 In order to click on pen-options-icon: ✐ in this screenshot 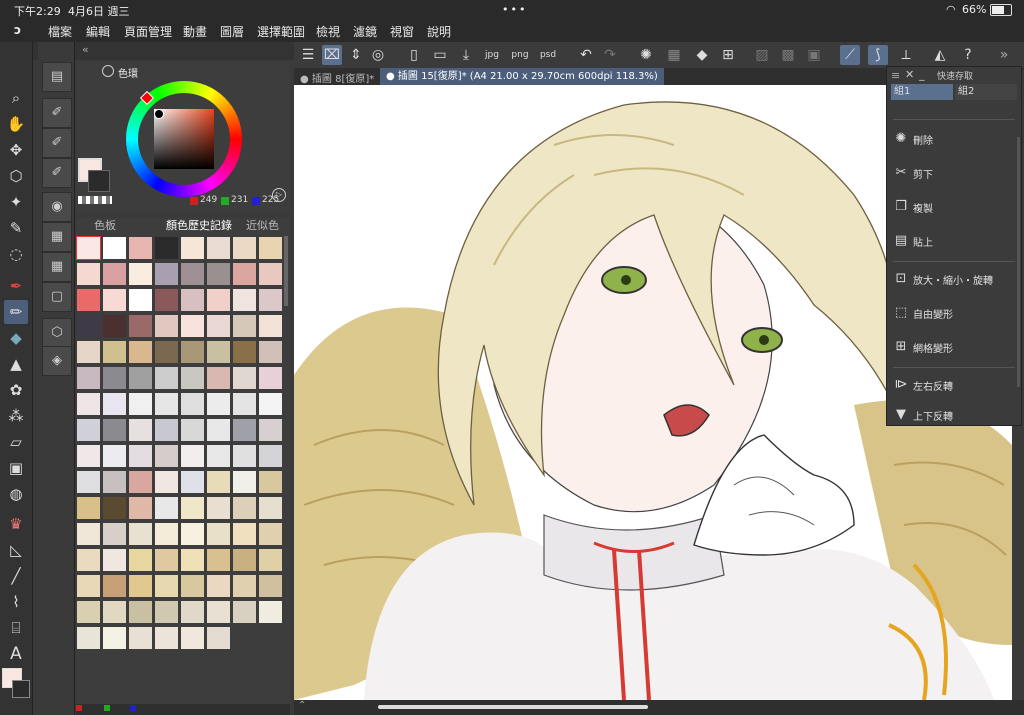, I will do `click(57, 173)`.